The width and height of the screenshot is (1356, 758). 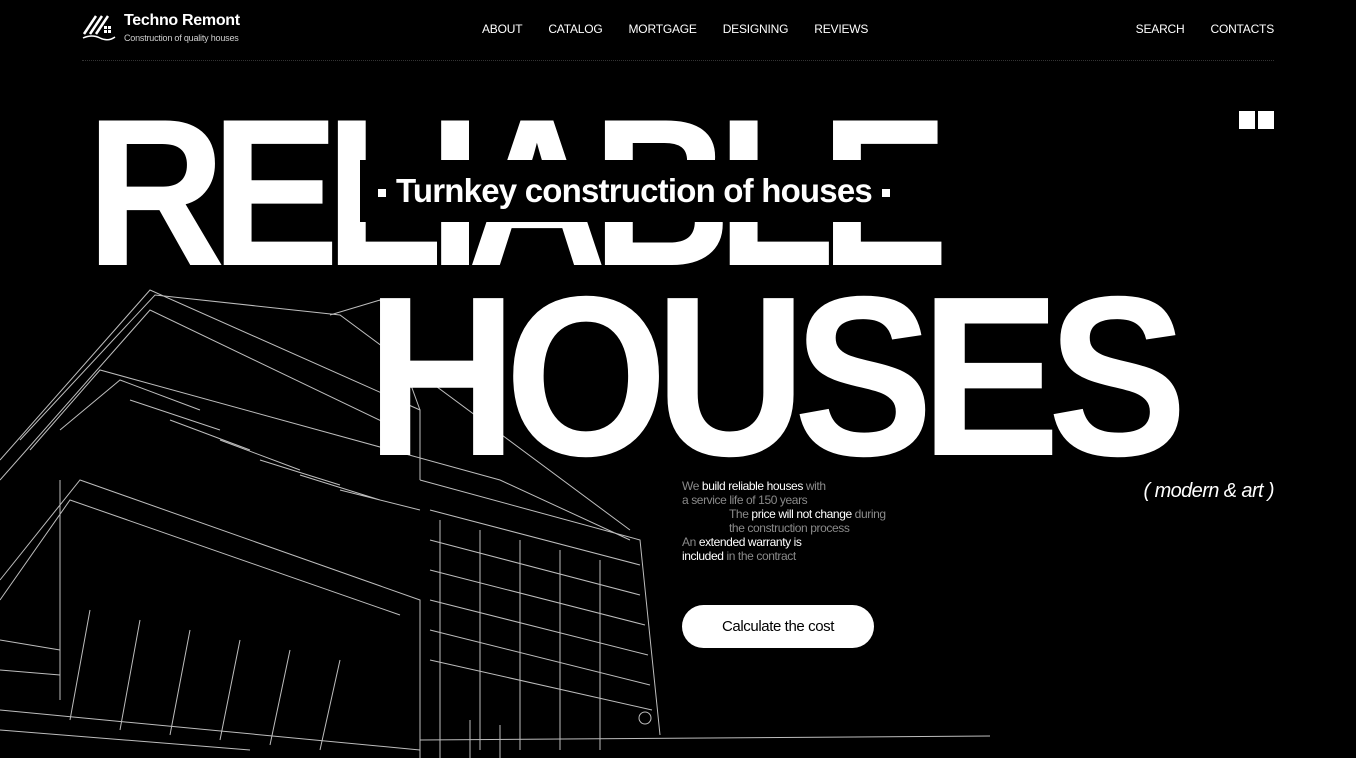 I want to click on utility-nav: SEARCH CONTACTS, so click(x=1205, y=29).